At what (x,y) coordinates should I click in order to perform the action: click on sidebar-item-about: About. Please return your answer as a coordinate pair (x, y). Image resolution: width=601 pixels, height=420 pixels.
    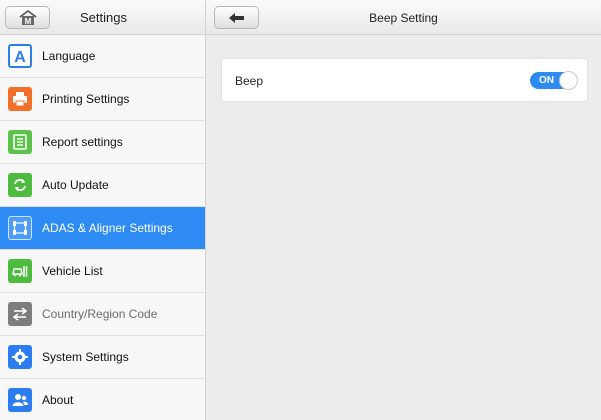
    Looking at the image, I should click on (102, 399).